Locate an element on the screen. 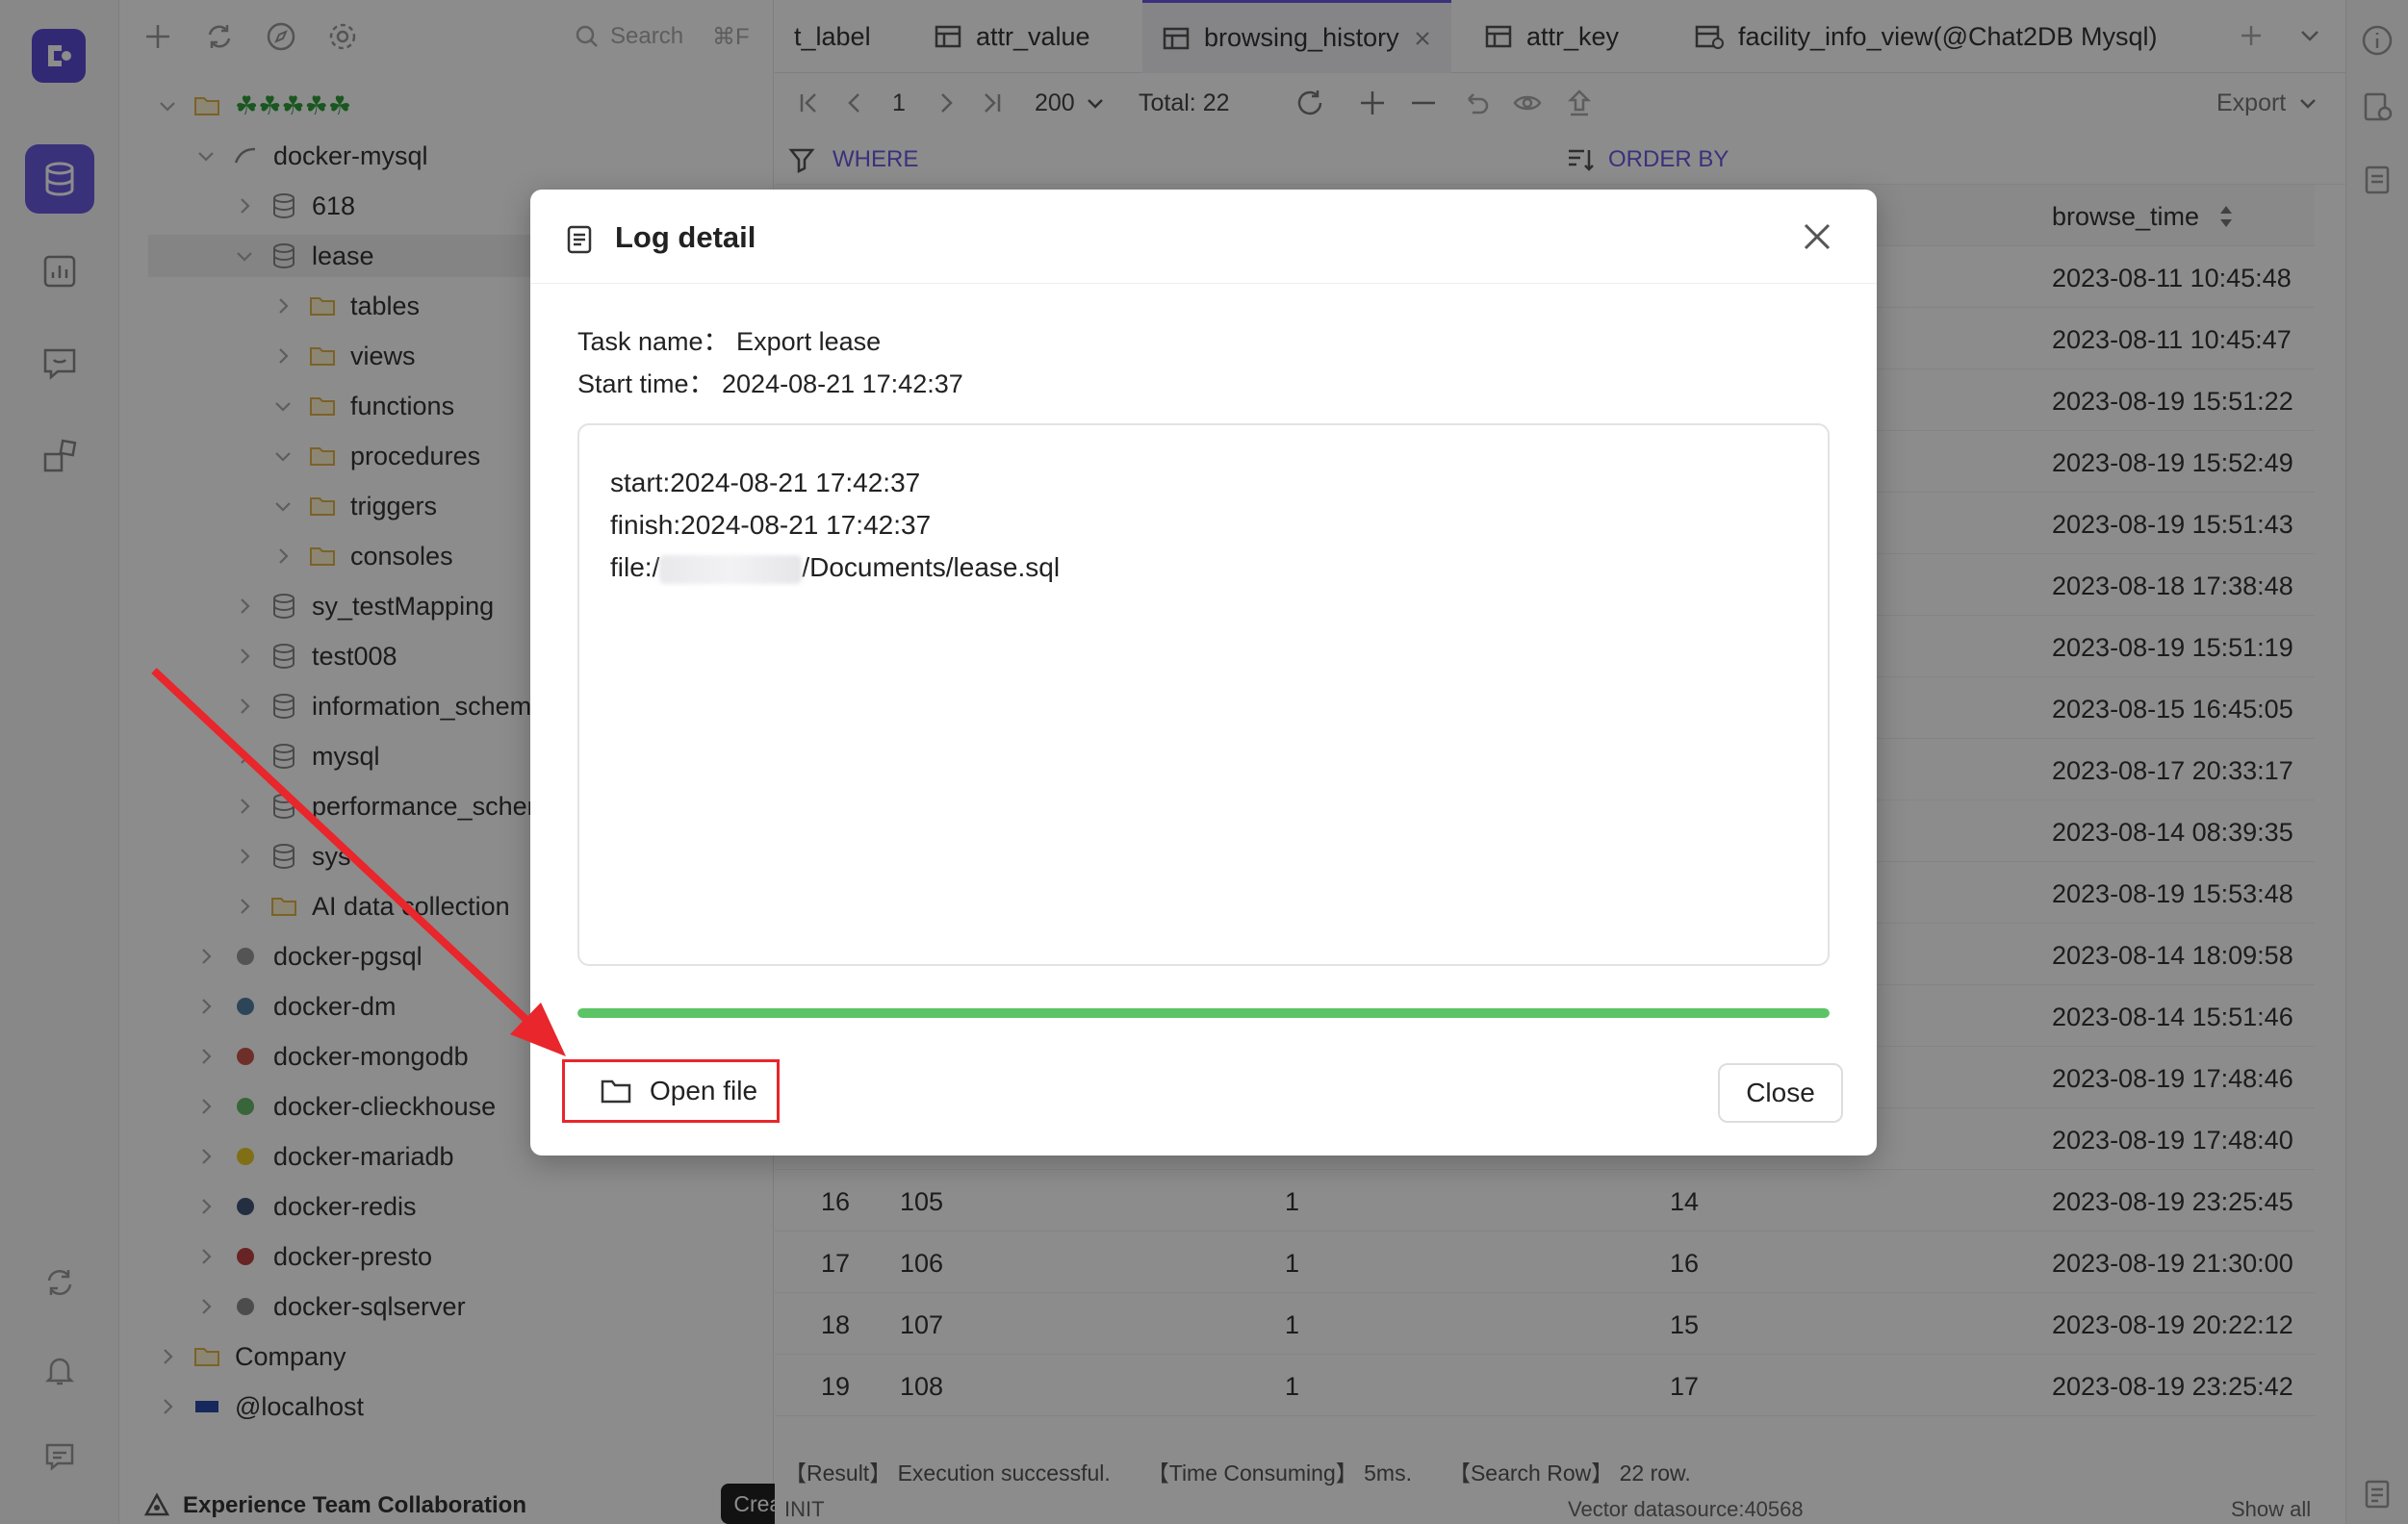 The image size is (2408, 1524). progress-fill is located at coordinates (1203, 1013).